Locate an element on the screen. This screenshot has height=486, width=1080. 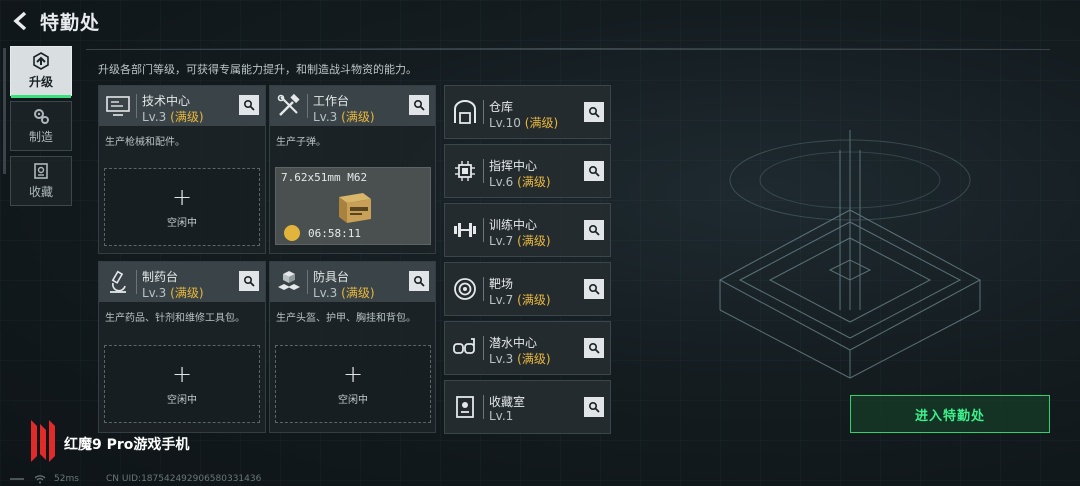
card-header: 技术中心 Lv.3 (满级) is located at coordinates (182, 106).